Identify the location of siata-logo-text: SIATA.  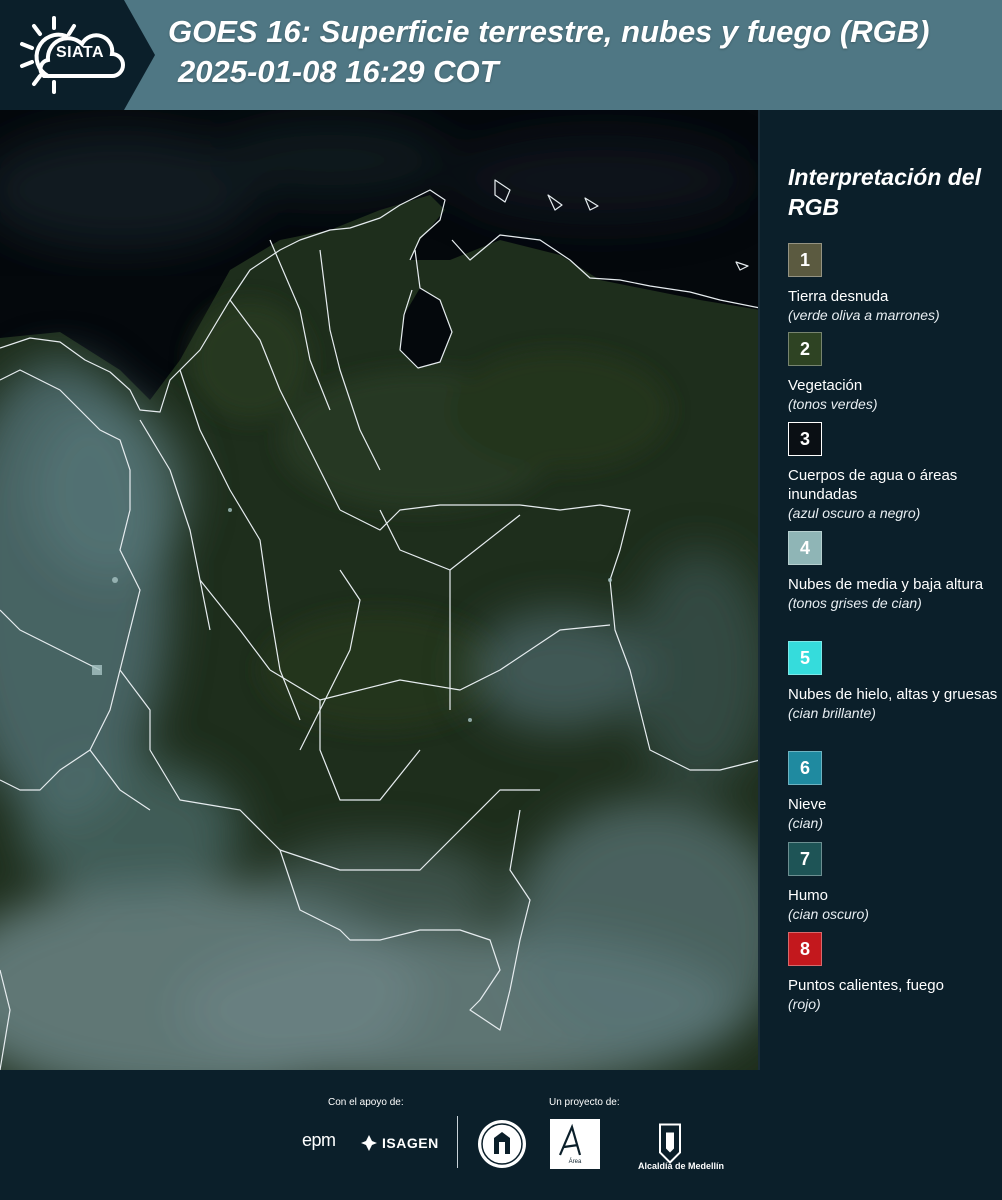
(80, 52).